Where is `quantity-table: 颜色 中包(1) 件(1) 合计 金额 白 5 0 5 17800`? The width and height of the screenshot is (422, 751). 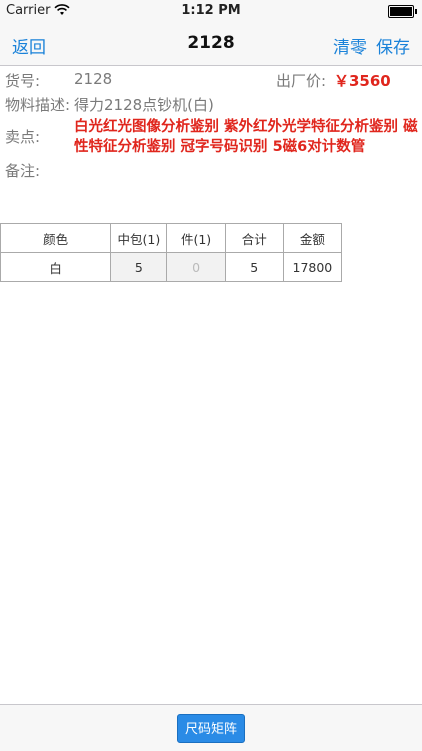 quantity-table: 颜色 中包(1) 件(1) 合计 金额 白 5 0 5 17800 is located at coordinates (171, 252).